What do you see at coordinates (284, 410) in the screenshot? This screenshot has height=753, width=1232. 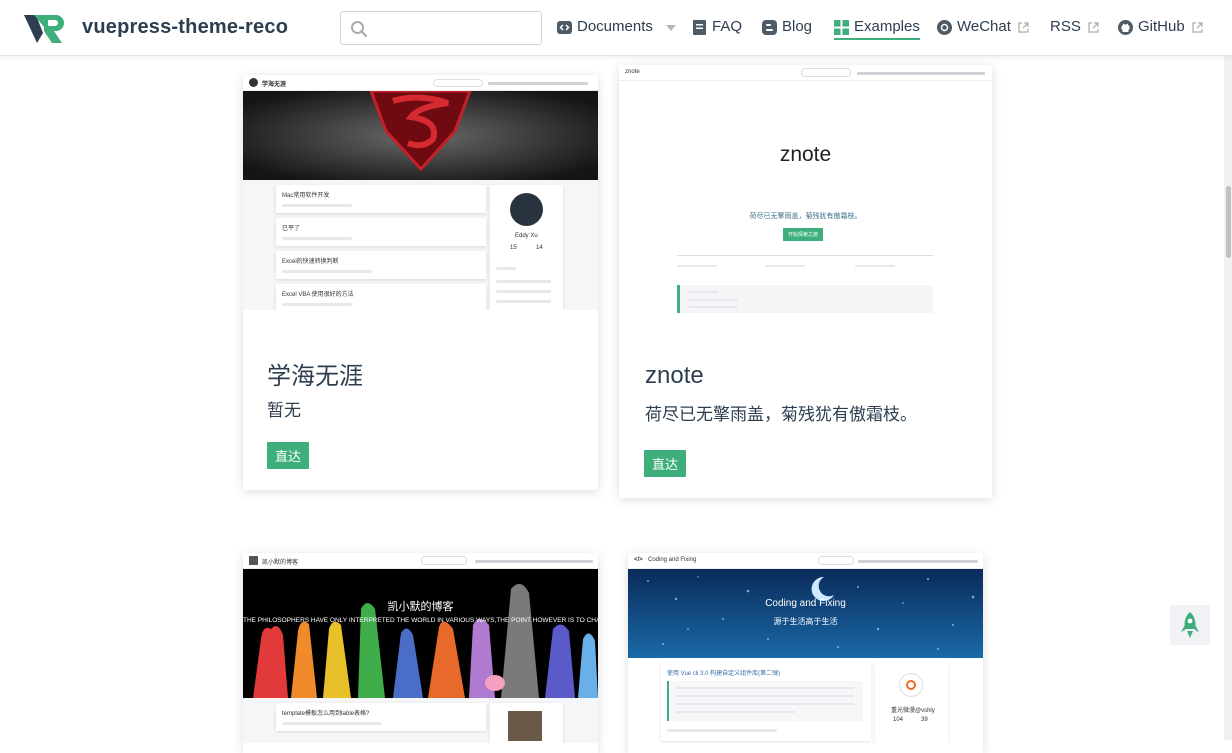 I see `card-description: 暂无` at bounding box center [284, 410].